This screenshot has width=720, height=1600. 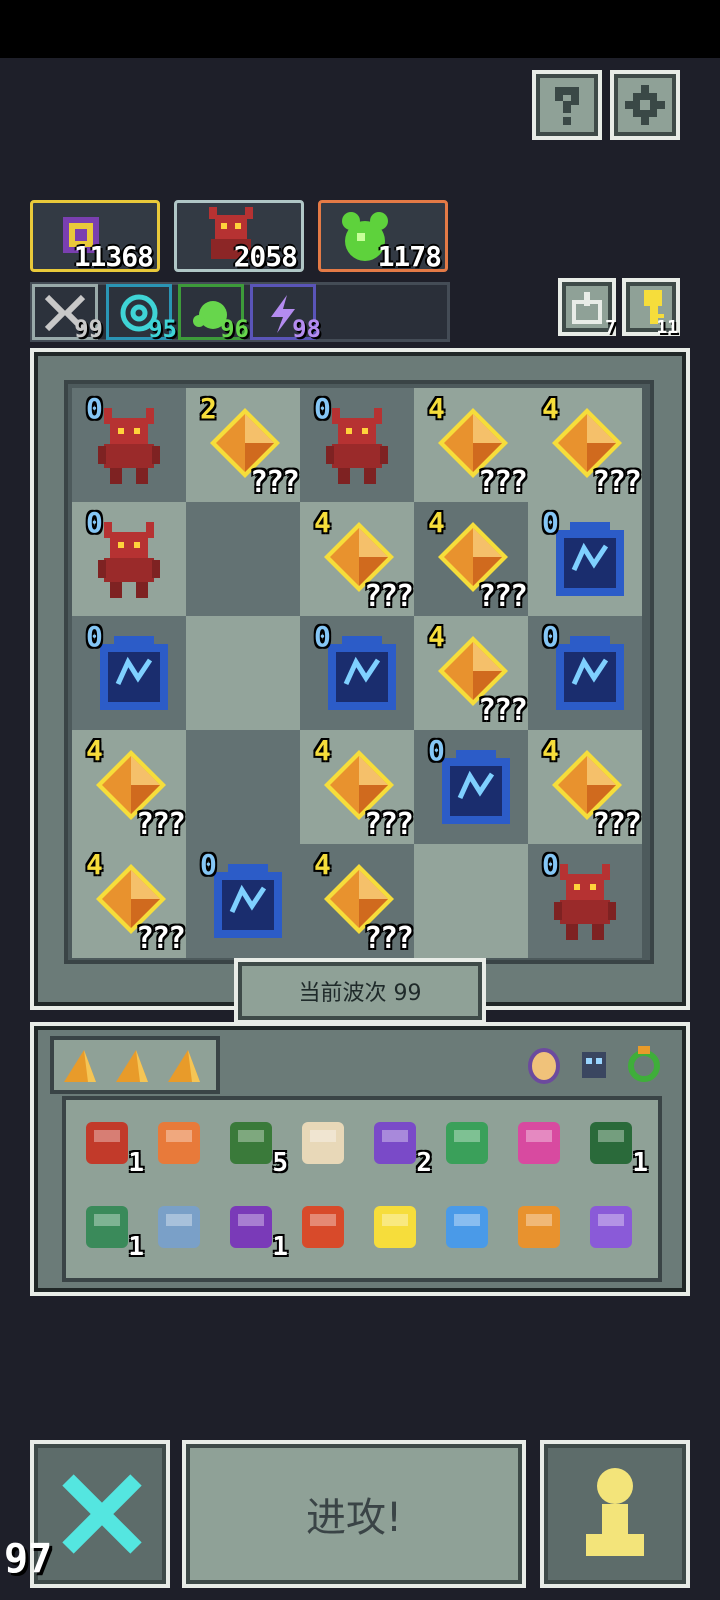 I want to click on inventory-item-hourglass: 2, so click(x=399, y=1146).